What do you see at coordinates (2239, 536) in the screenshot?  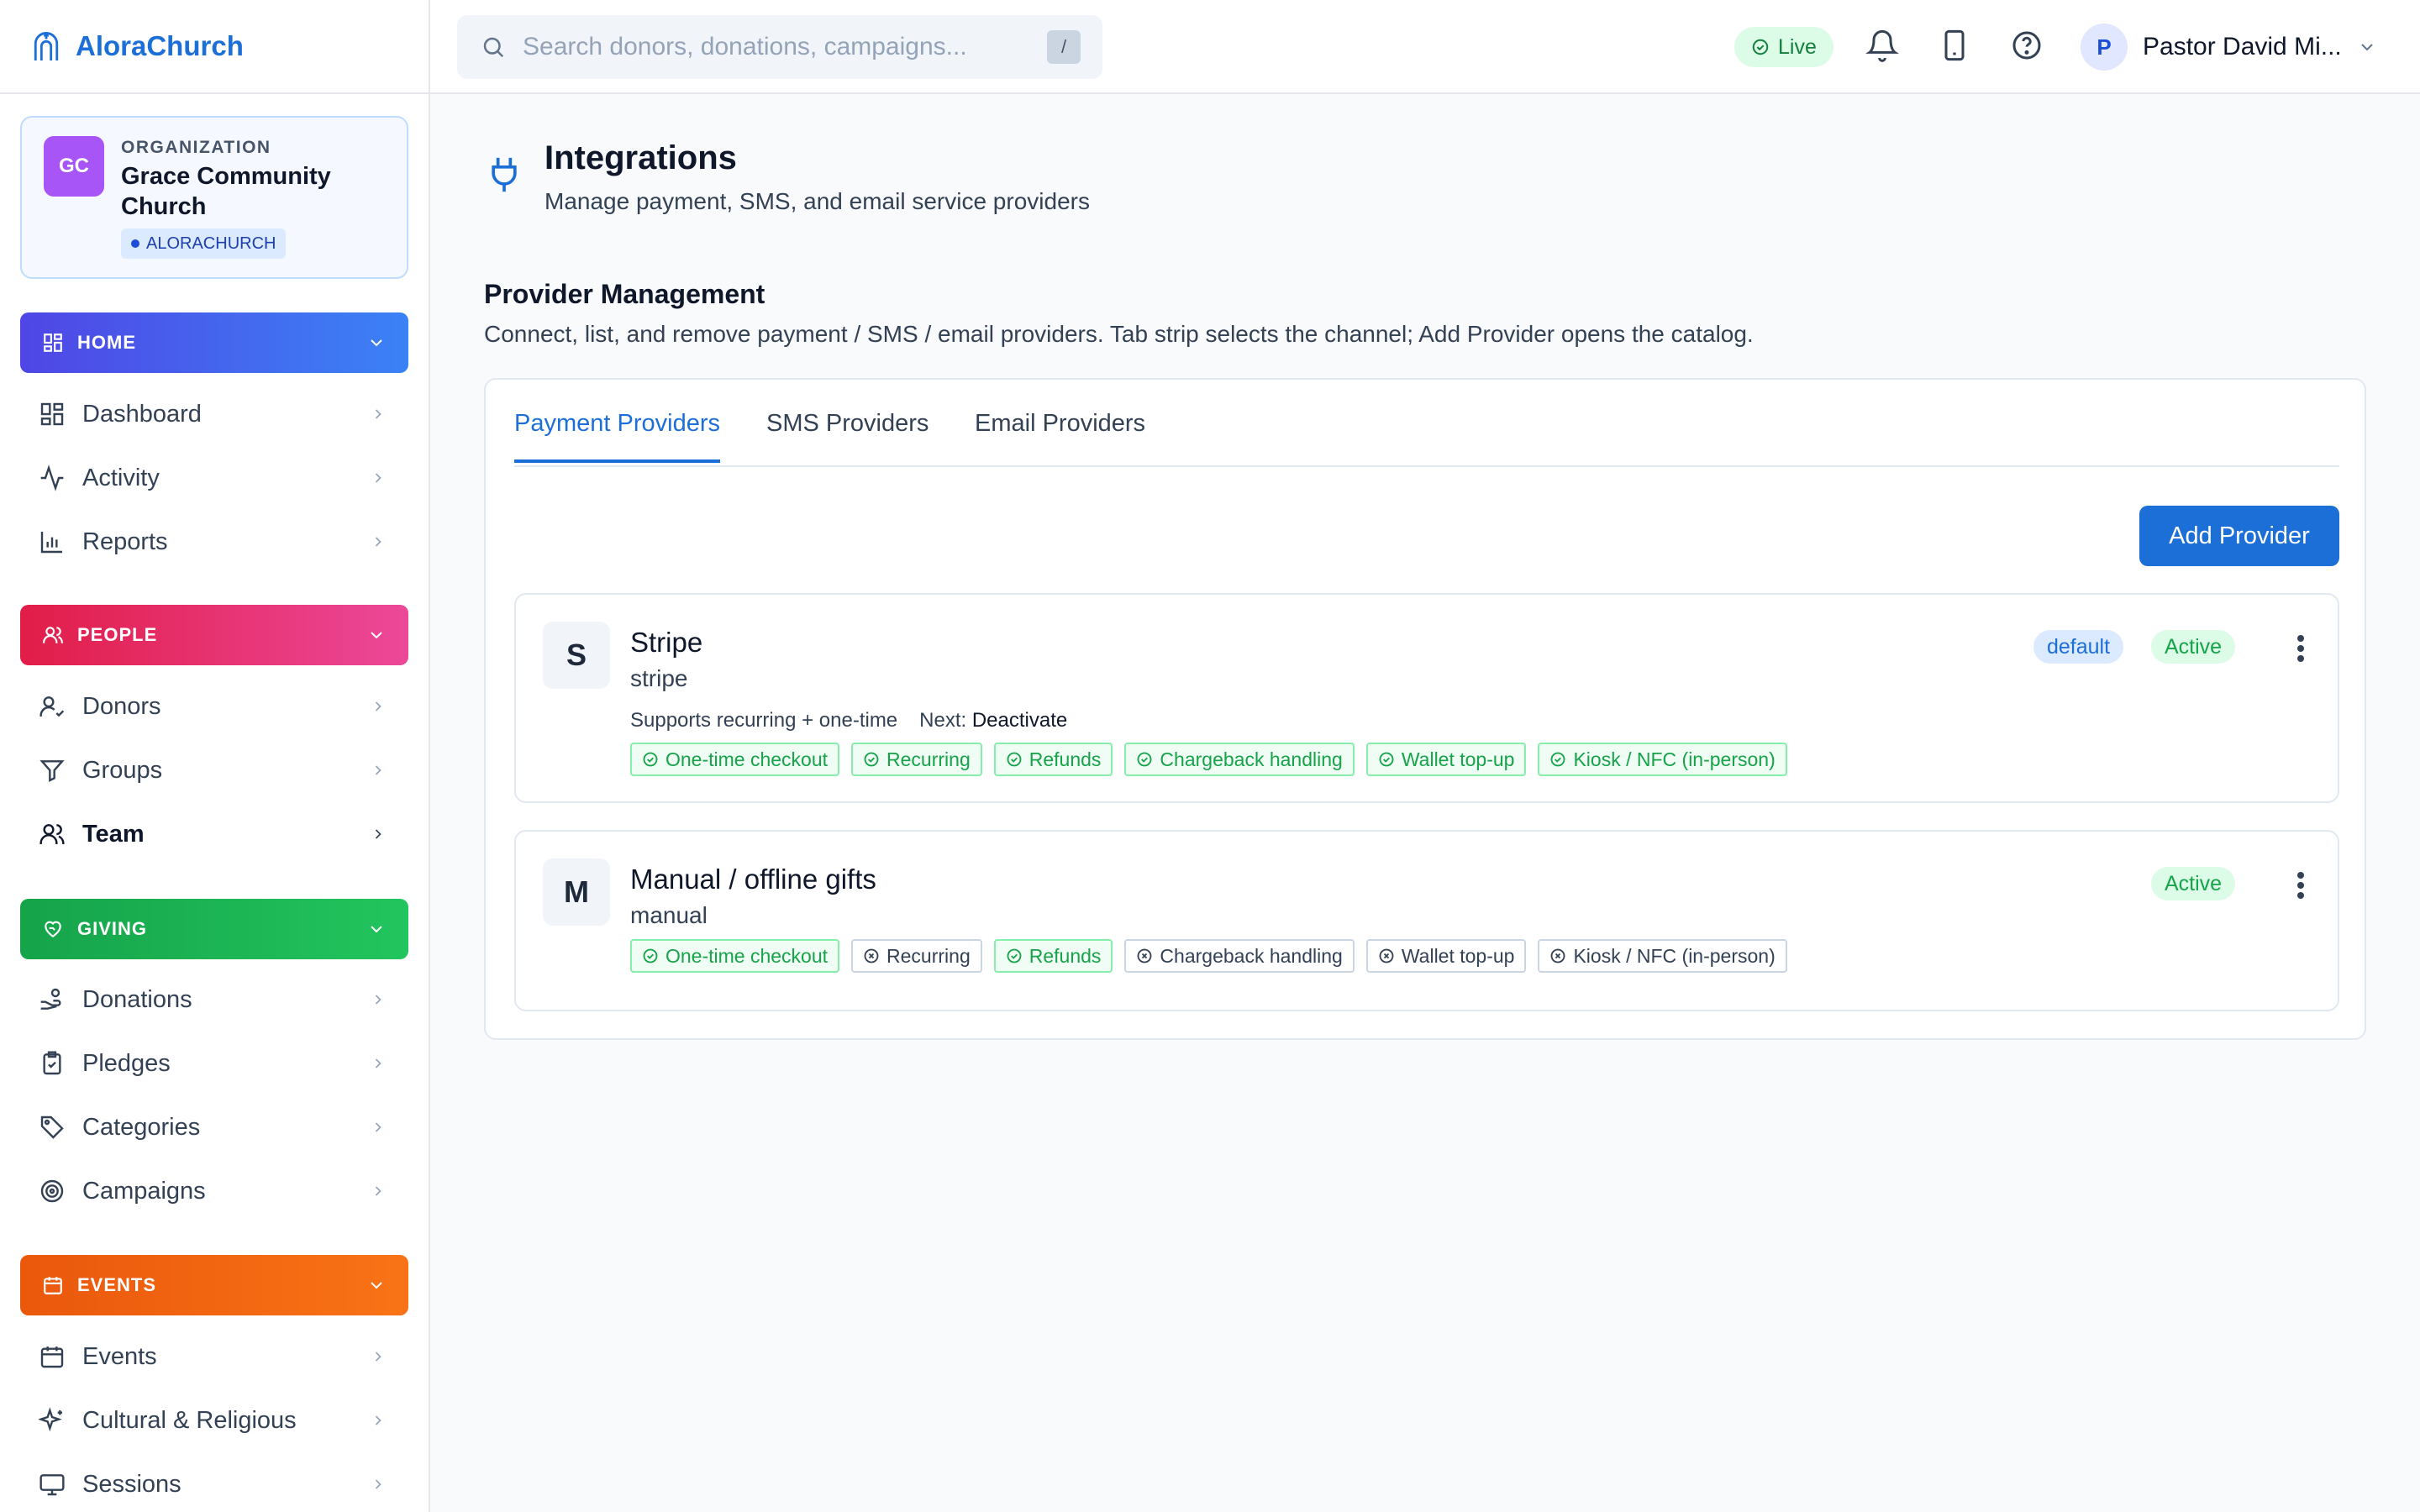 I see `add-provider-button: Add Provider` at bounding box center [2239, 536].